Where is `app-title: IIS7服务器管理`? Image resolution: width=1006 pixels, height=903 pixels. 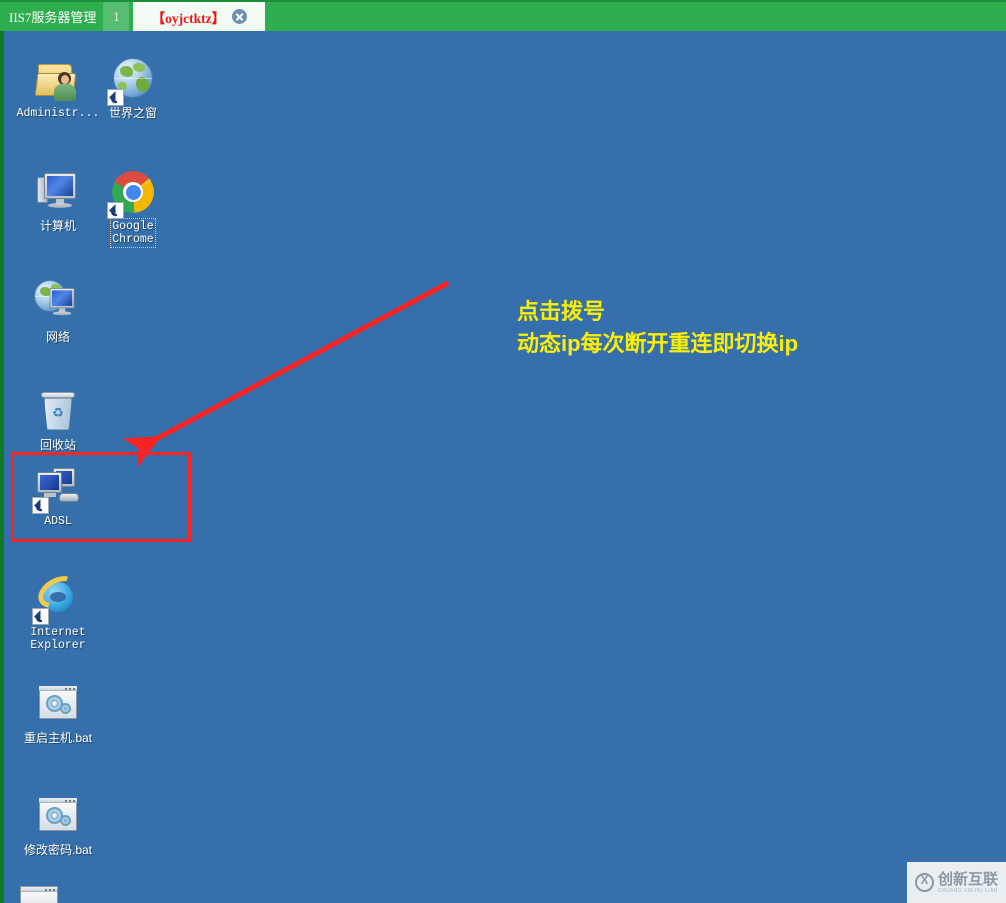
app-title: IIS7服务器管理 is located at coordinates (53, 17).